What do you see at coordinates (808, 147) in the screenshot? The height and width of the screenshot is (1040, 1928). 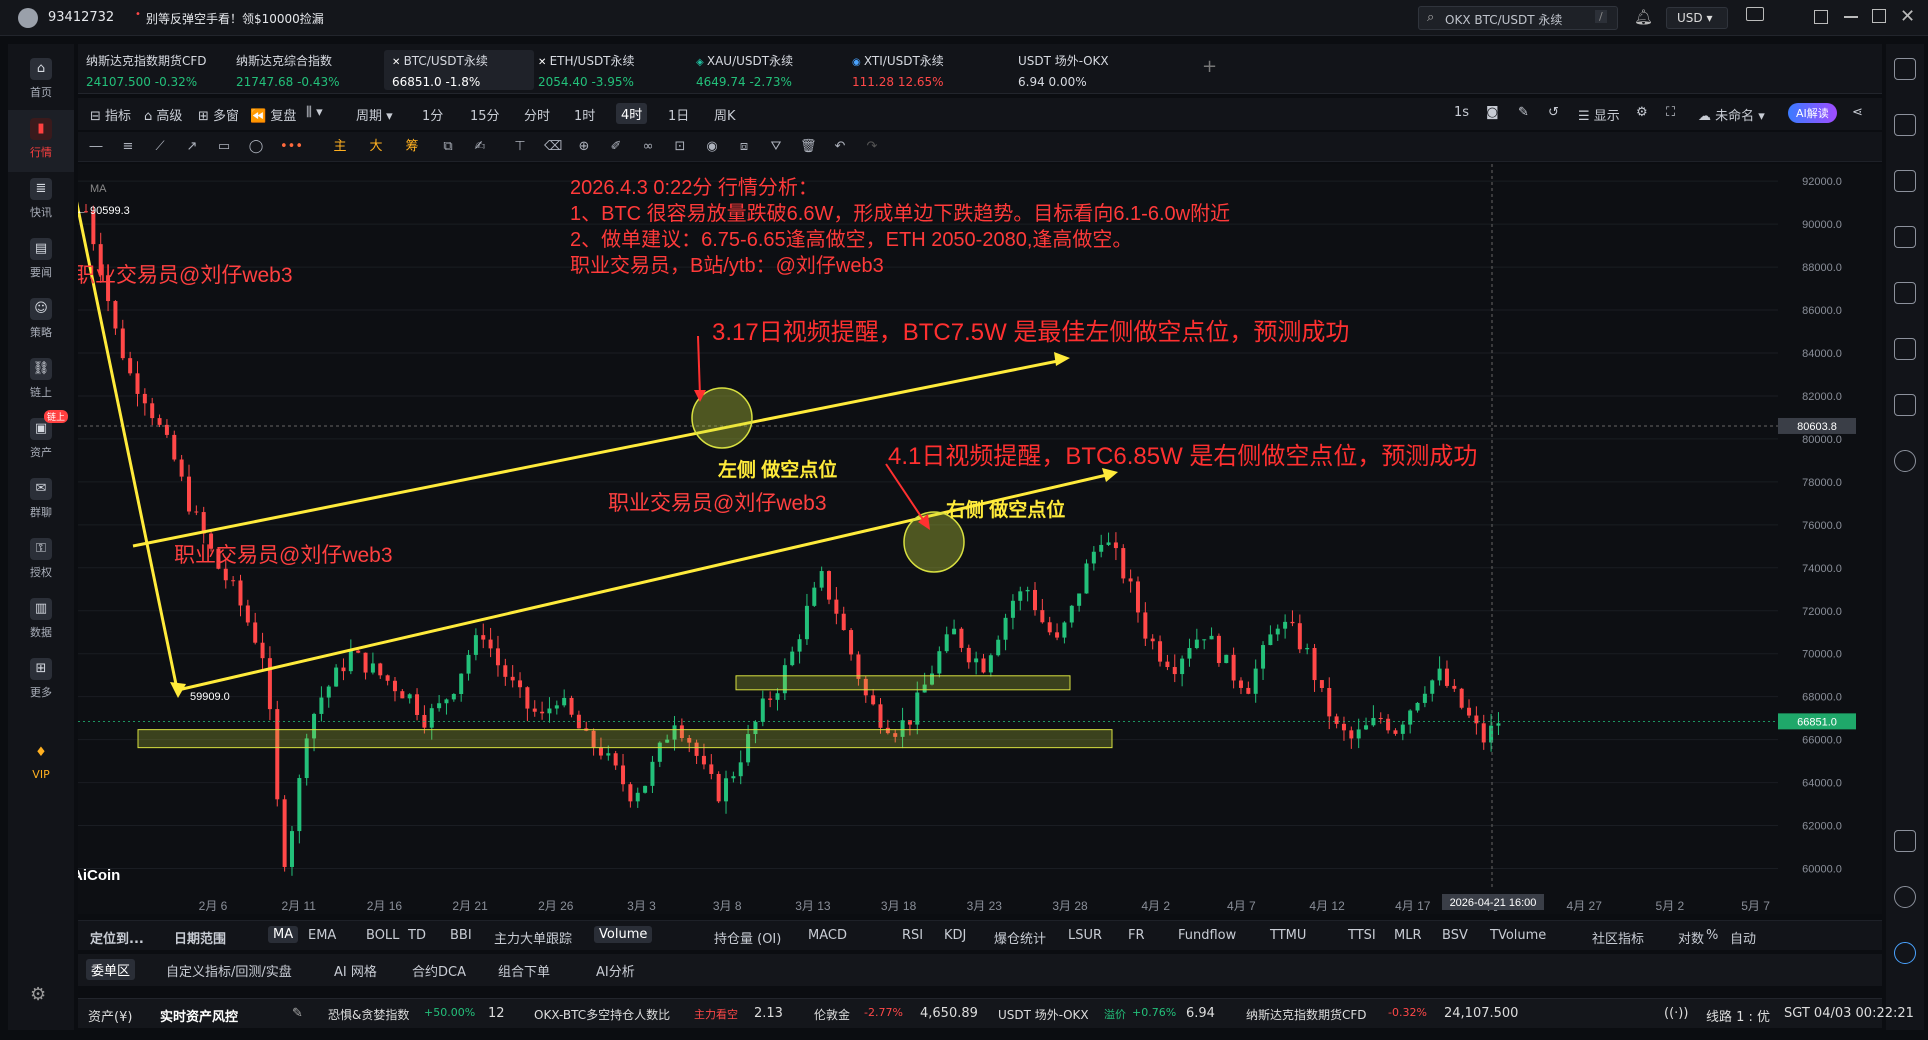 I see `trash-icon: 🗑︎` at bounding box center [808, 147].